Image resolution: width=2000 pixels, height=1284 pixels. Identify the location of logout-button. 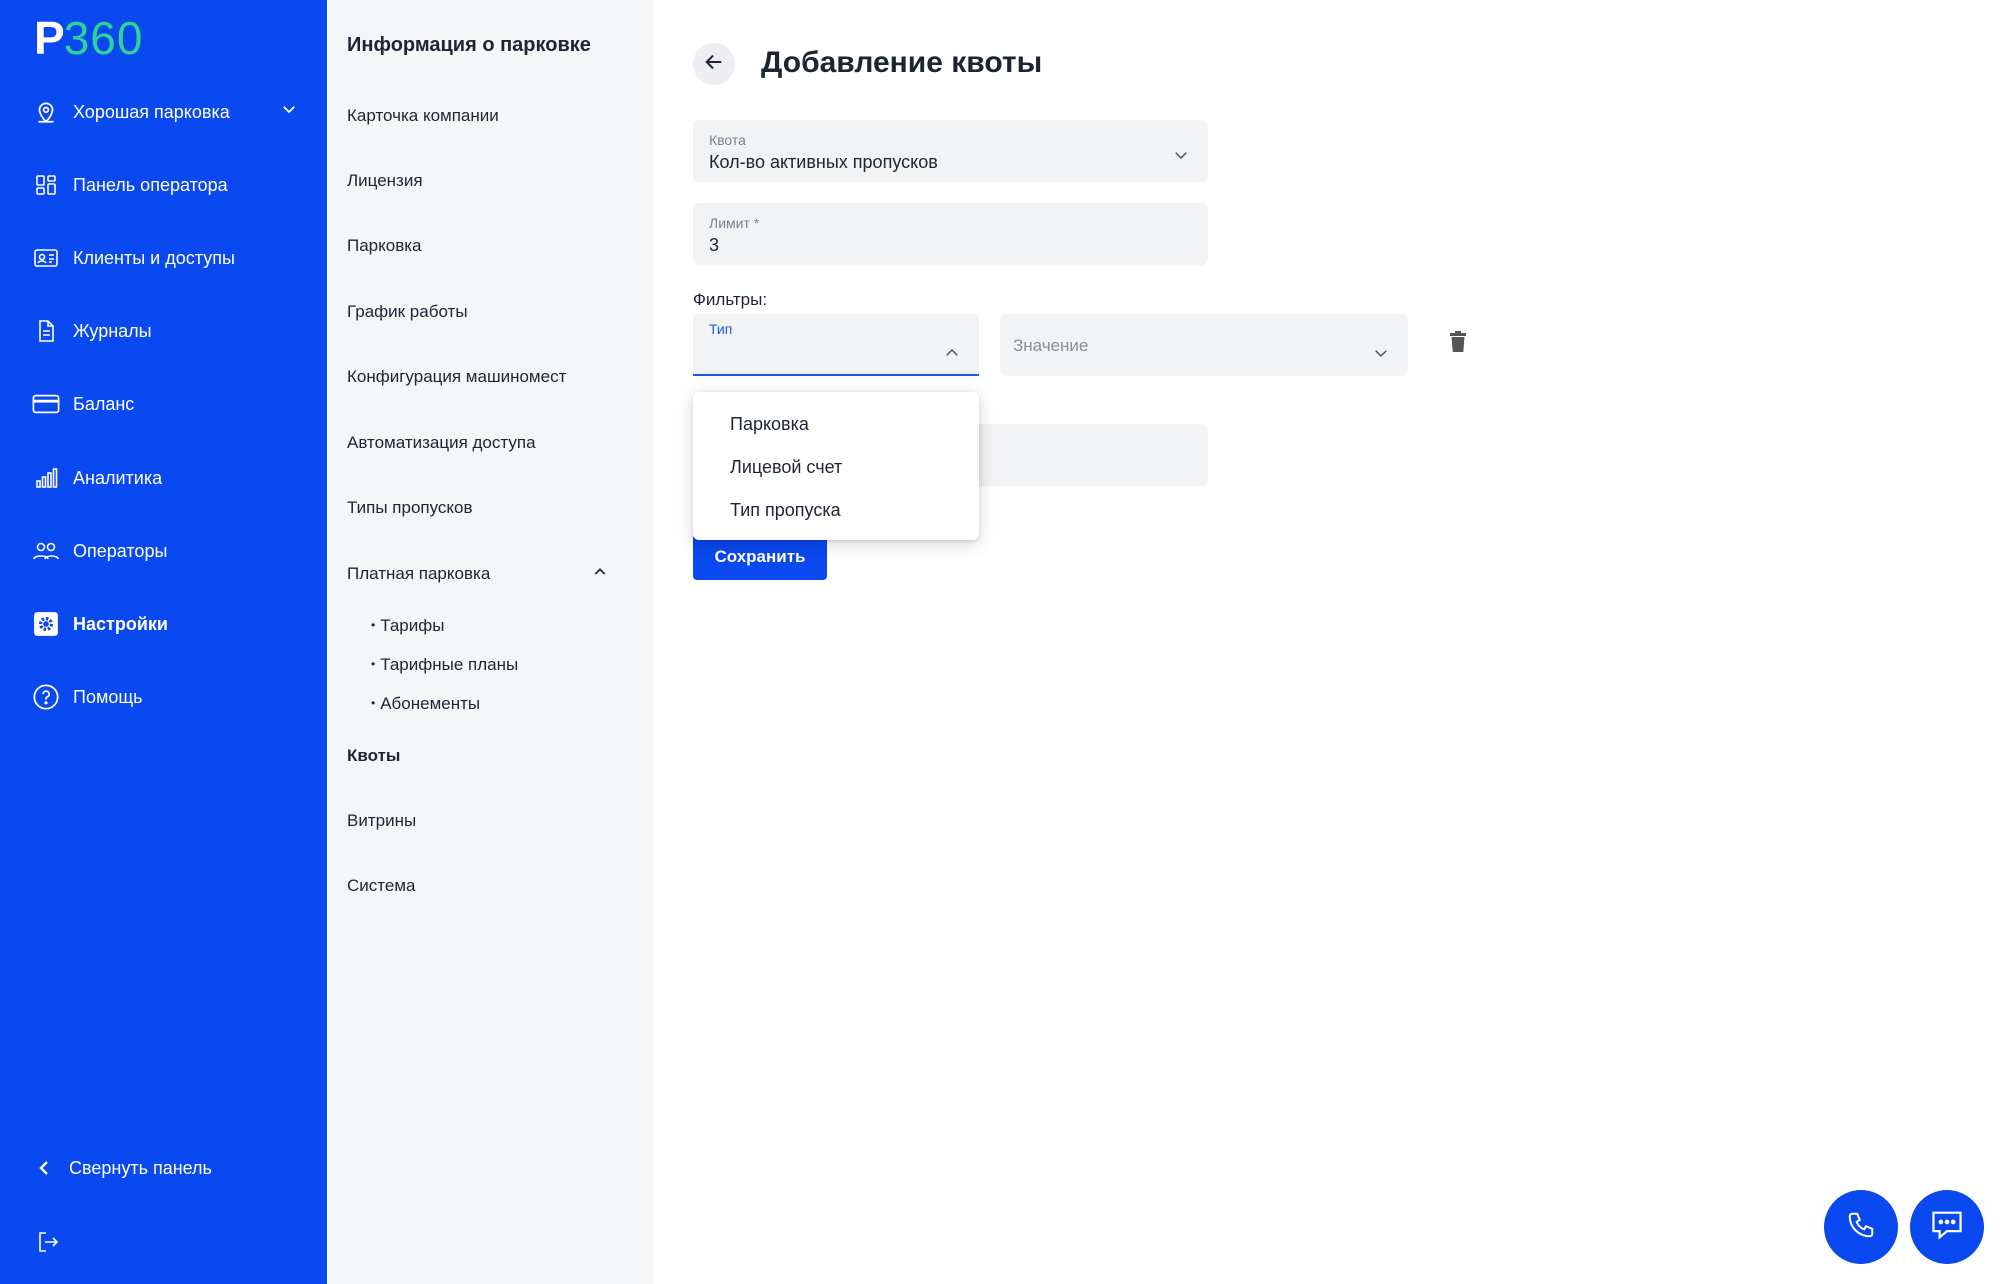
(54, 1242).